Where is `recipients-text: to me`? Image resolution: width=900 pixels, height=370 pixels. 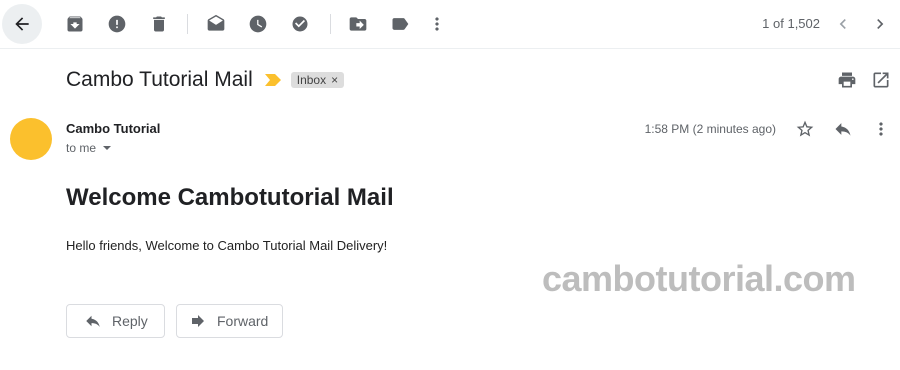 recipients-text: to me is located at coordinates (81, 148).